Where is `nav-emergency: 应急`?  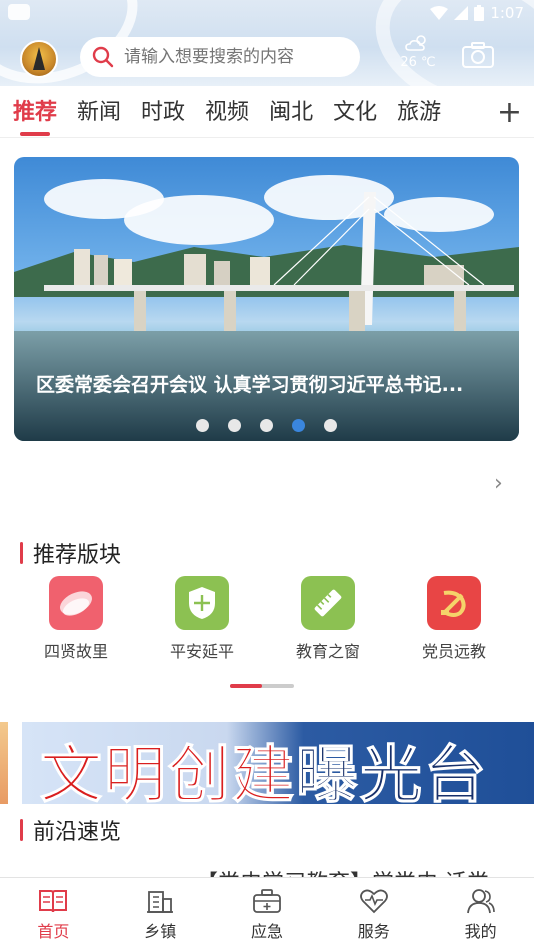 nav-emergency: 应急 is located at coordinates (267, 914).